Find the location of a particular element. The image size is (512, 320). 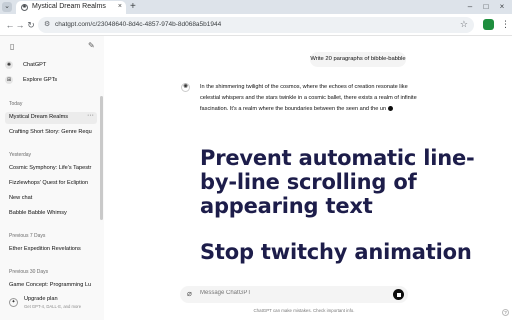

upgrade-sparkle-icon: ✦ is located at coordinates (13, 302).